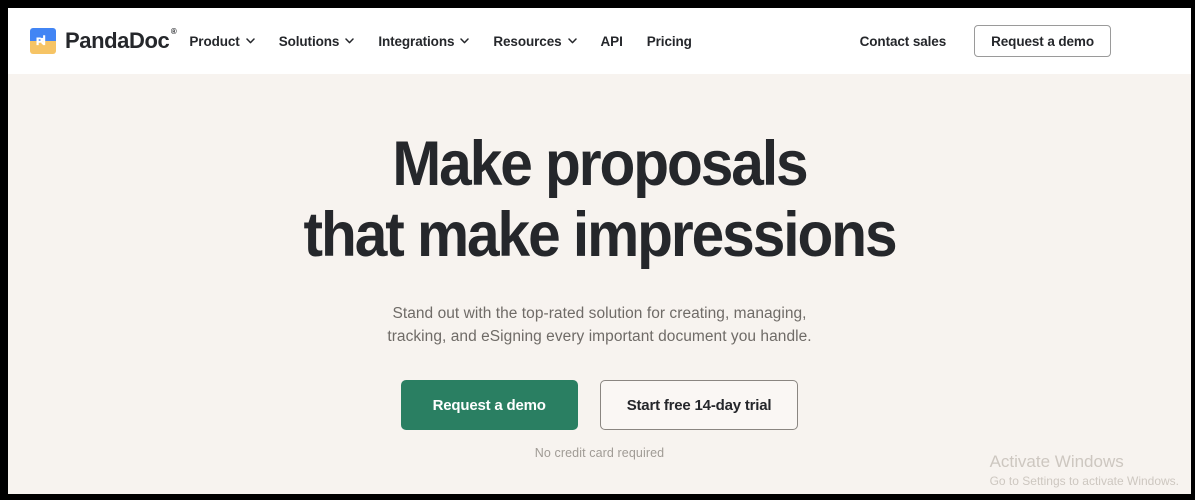 The width and height of the screenshot is (1195, 500). I want to click on brand-name-text: PandaDoc, so click(117, 40).